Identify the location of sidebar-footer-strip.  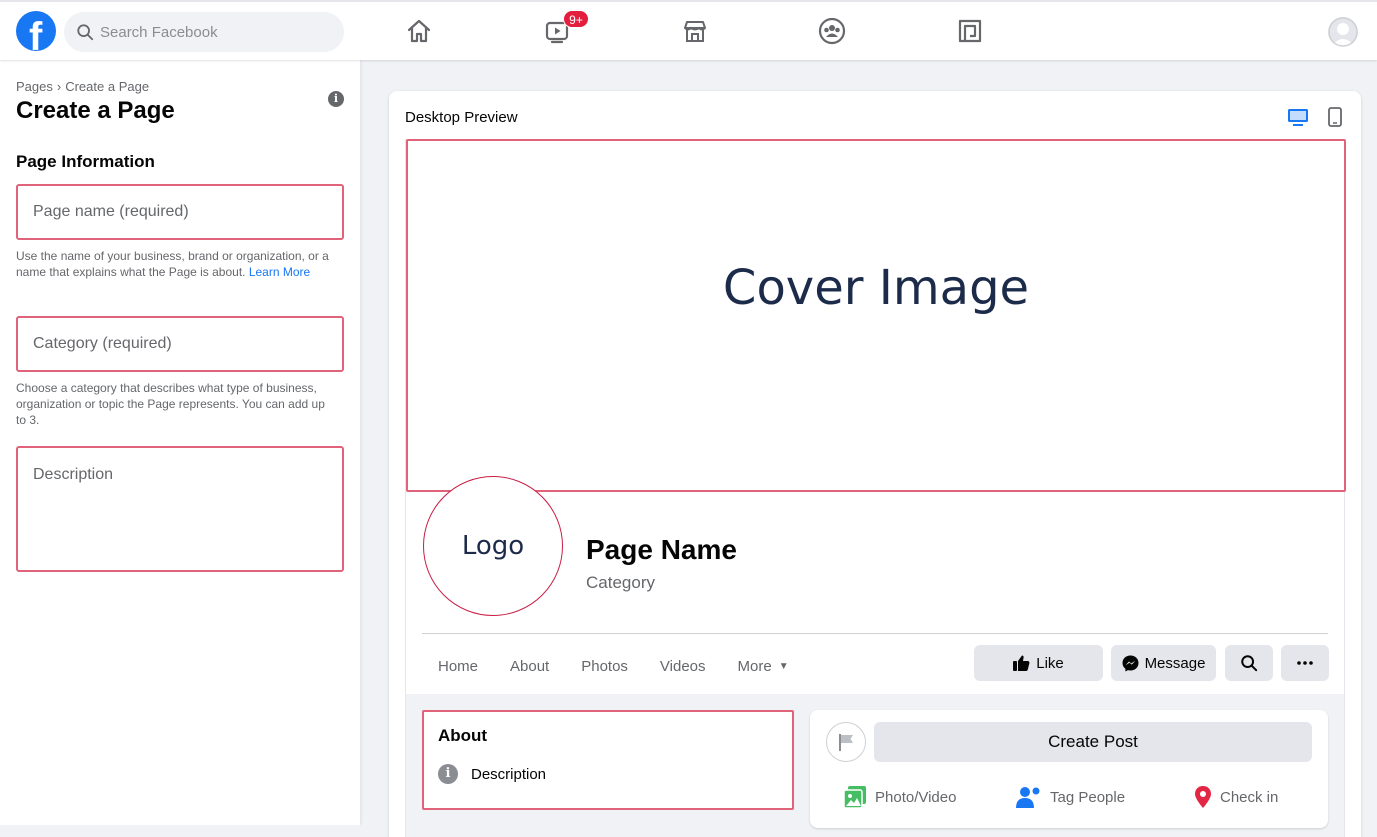
(180, 831).